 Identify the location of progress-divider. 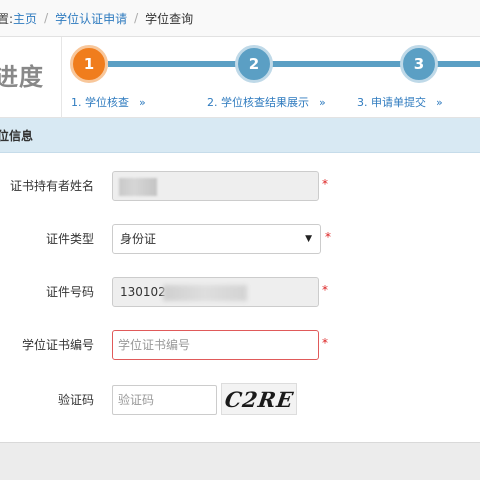
(61, 77).